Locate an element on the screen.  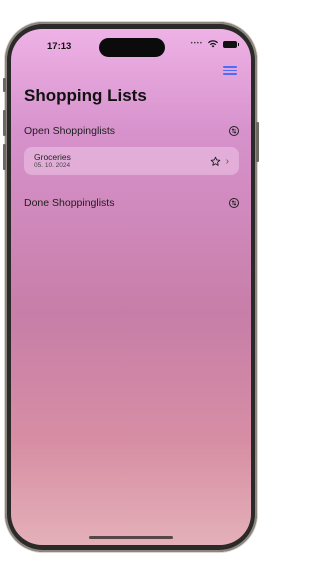
page-title: Shopping Lists is located at coordinates (85, 95).